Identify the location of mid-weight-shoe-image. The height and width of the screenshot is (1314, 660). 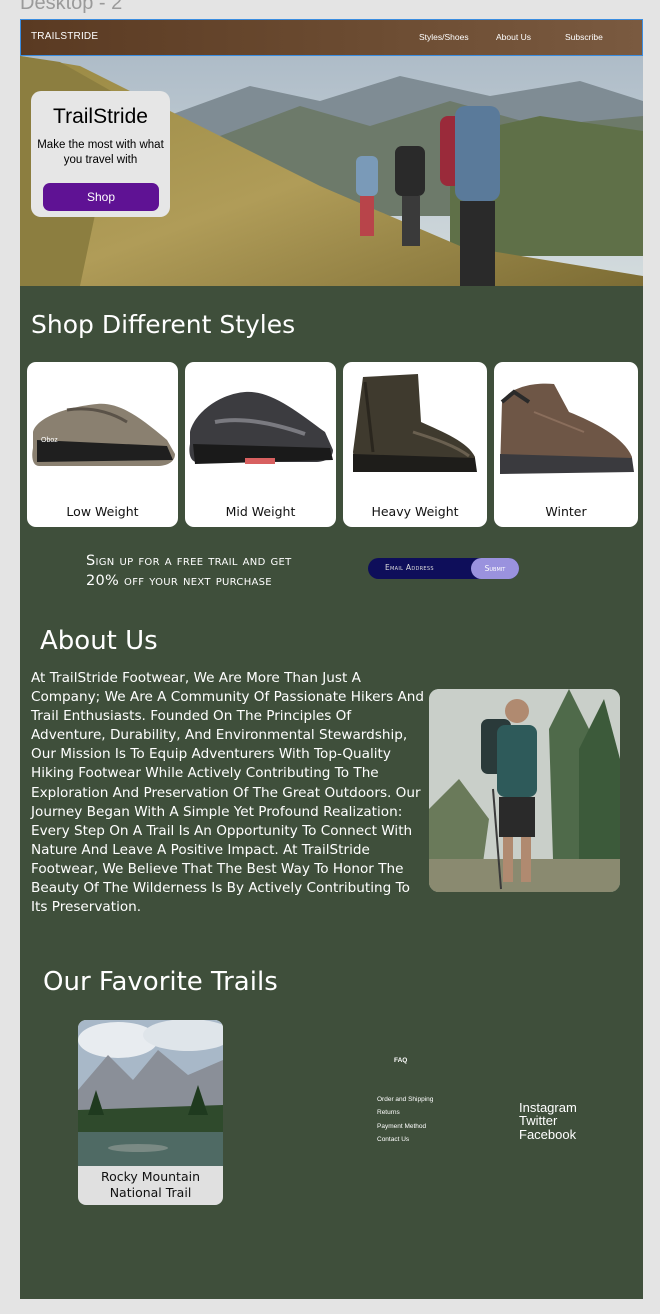
(261, 427).